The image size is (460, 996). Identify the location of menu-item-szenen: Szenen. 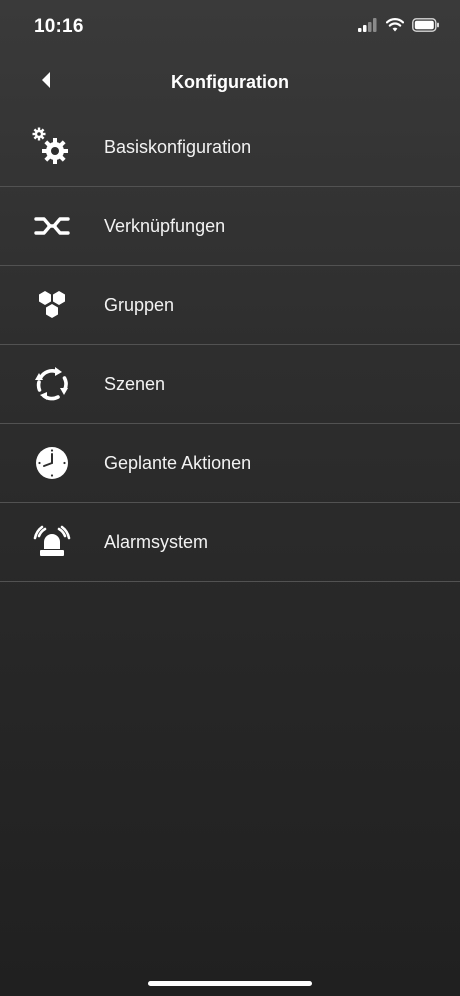
(230, 384).